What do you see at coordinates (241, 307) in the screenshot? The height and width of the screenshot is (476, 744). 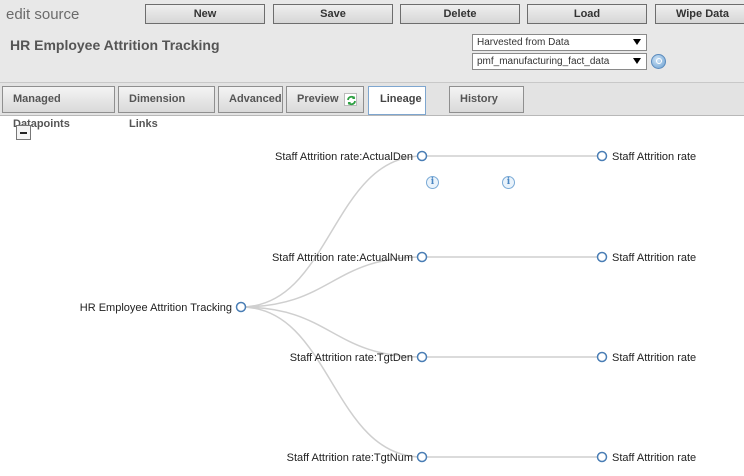 I see `root-node` at bounding box center [241, 307].